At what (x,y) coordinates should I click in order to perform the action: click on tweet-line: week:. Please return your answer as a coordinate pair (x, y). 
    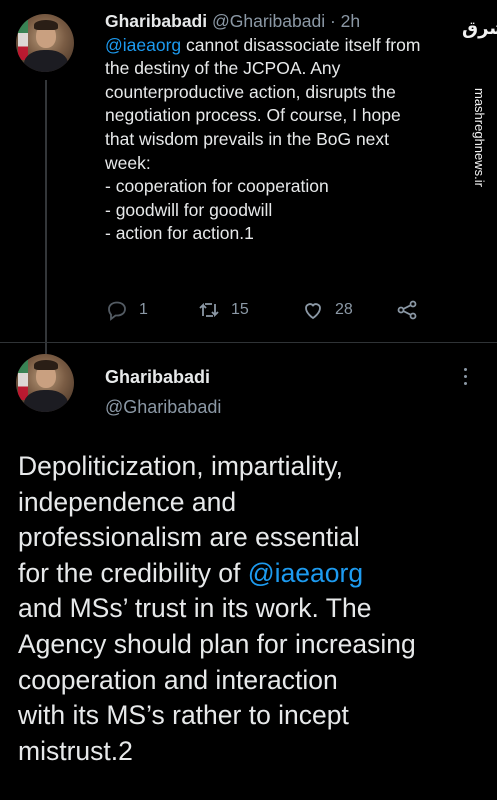
    Looking at the image, I should click on (128, 162).